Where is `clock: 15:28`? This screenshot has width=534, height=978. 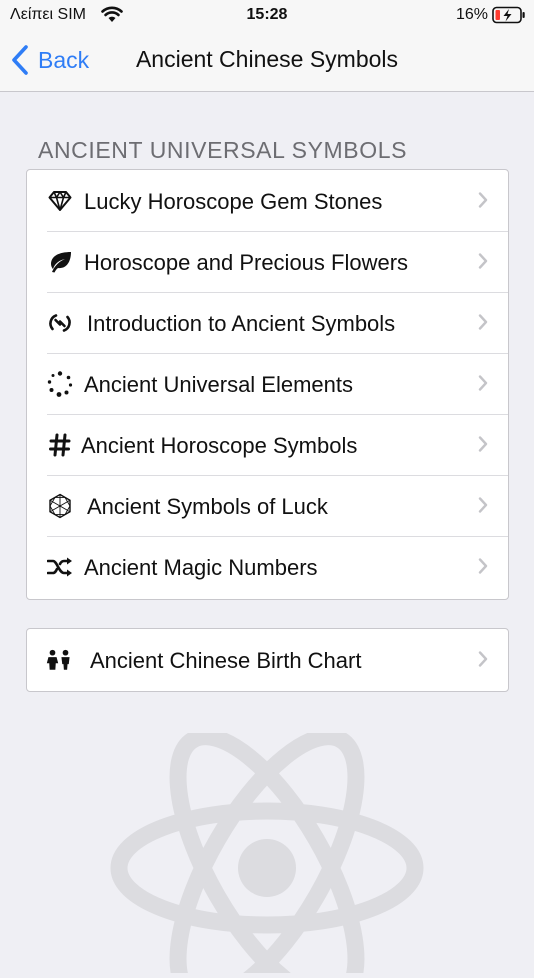 clock: 15:28 is located at coordinates (267, 14).